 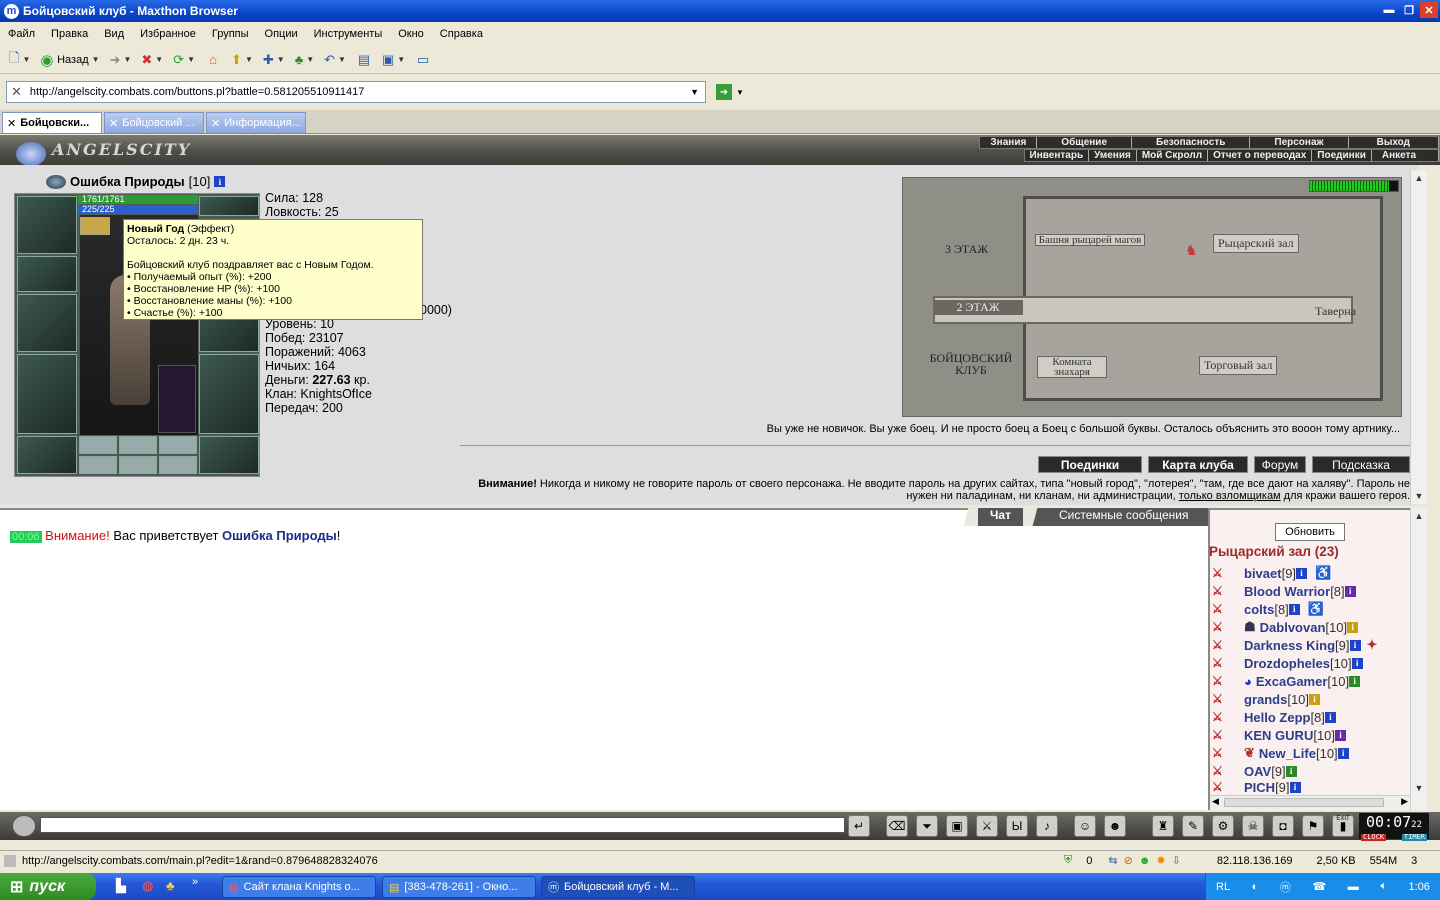 What do you see at coordinates (121, 886) in the screenshot?
I see `quicklaunch-icon: ▙` at bounding box center [121, 886].